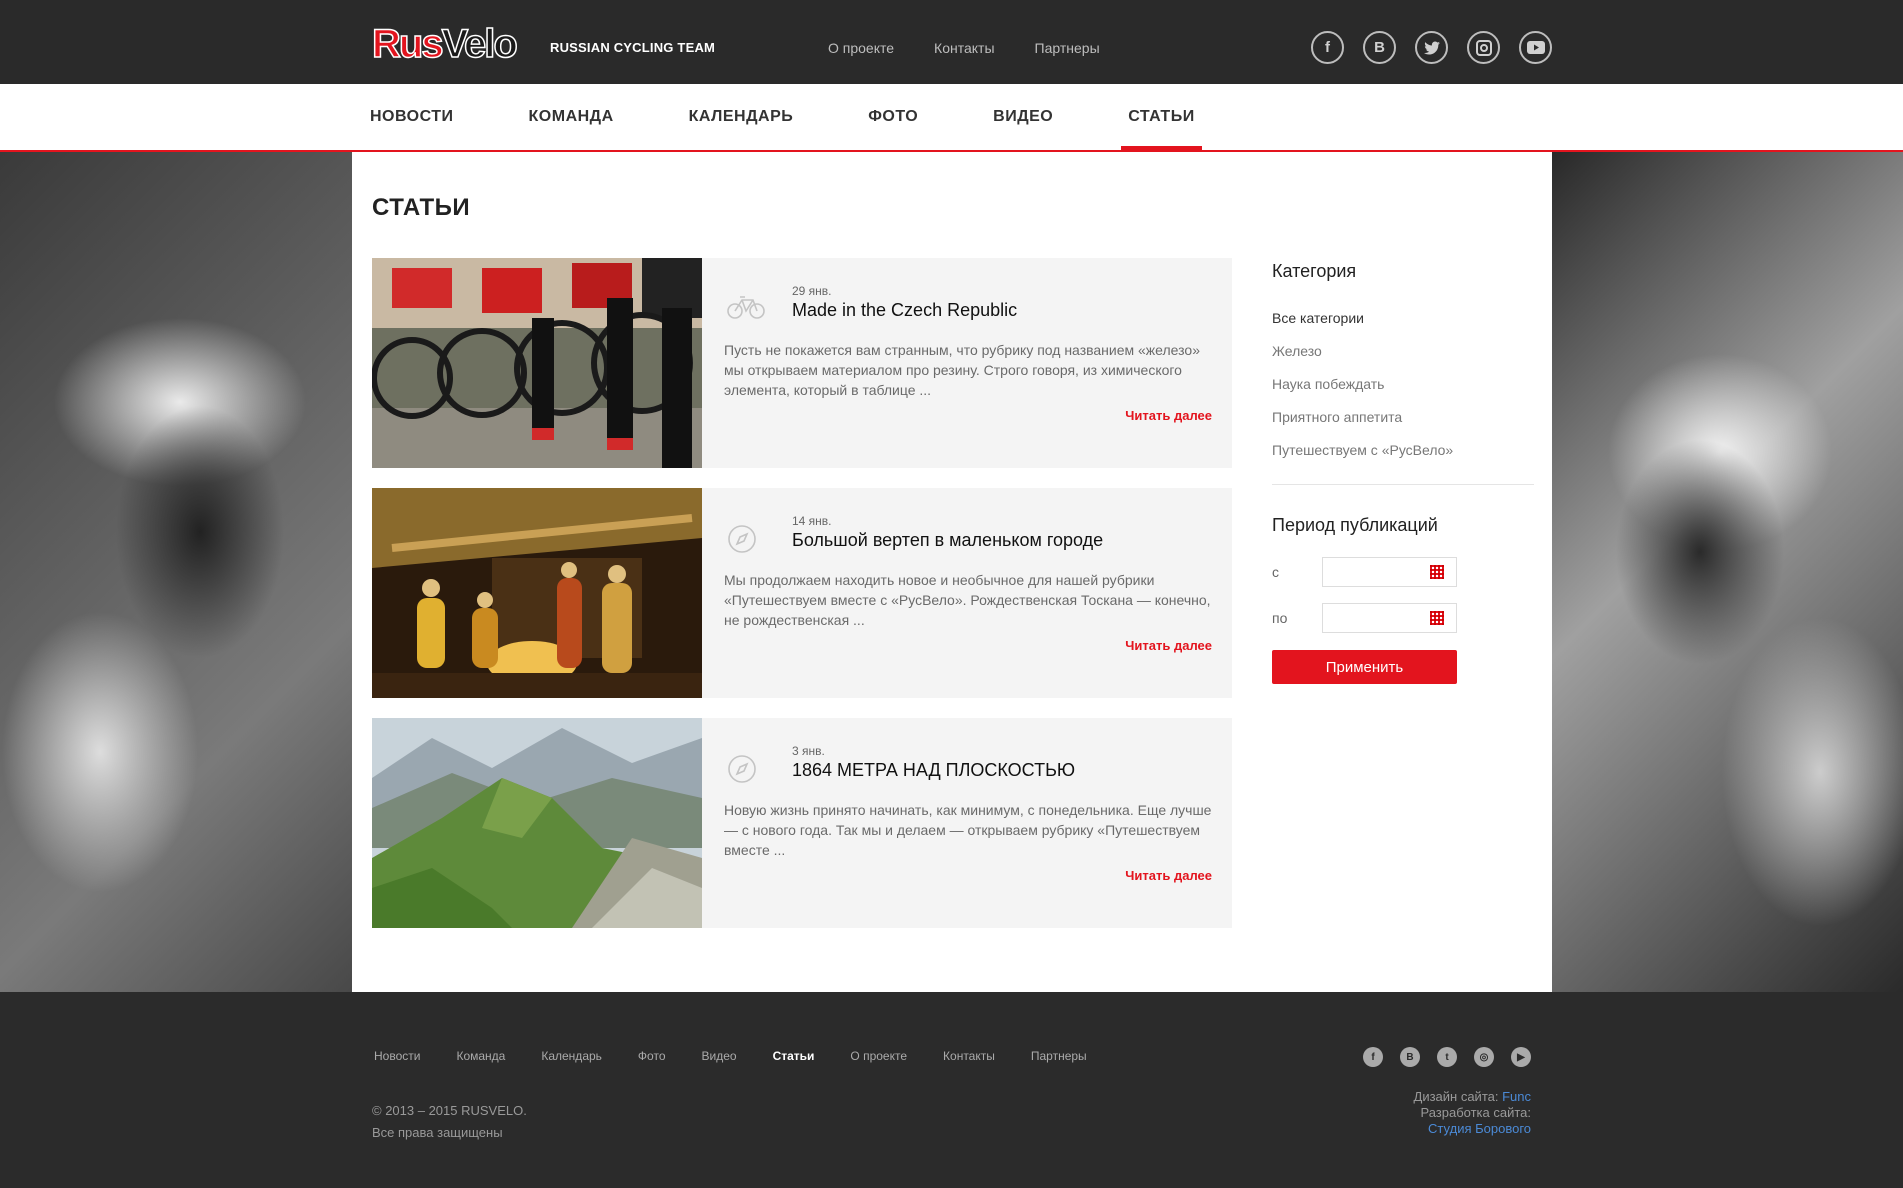  Describe the element at coordinates (1355, 525) in the screenshot. I see `period-heading: Период публикаций` at that location.